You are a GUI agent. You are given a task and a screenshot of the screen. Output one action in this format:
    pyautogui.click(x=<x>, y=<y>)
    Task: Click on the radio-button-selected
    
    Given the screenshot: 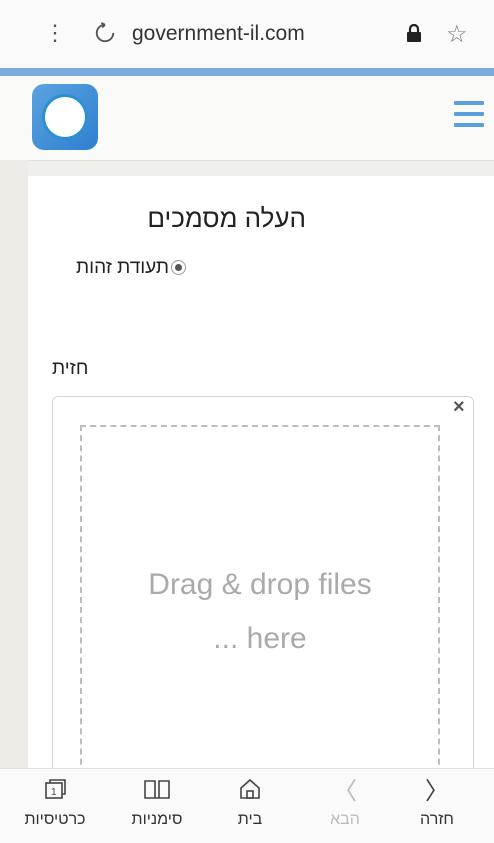 What is the action you would take?
    pyautogui.click(x=178, y=268)
    